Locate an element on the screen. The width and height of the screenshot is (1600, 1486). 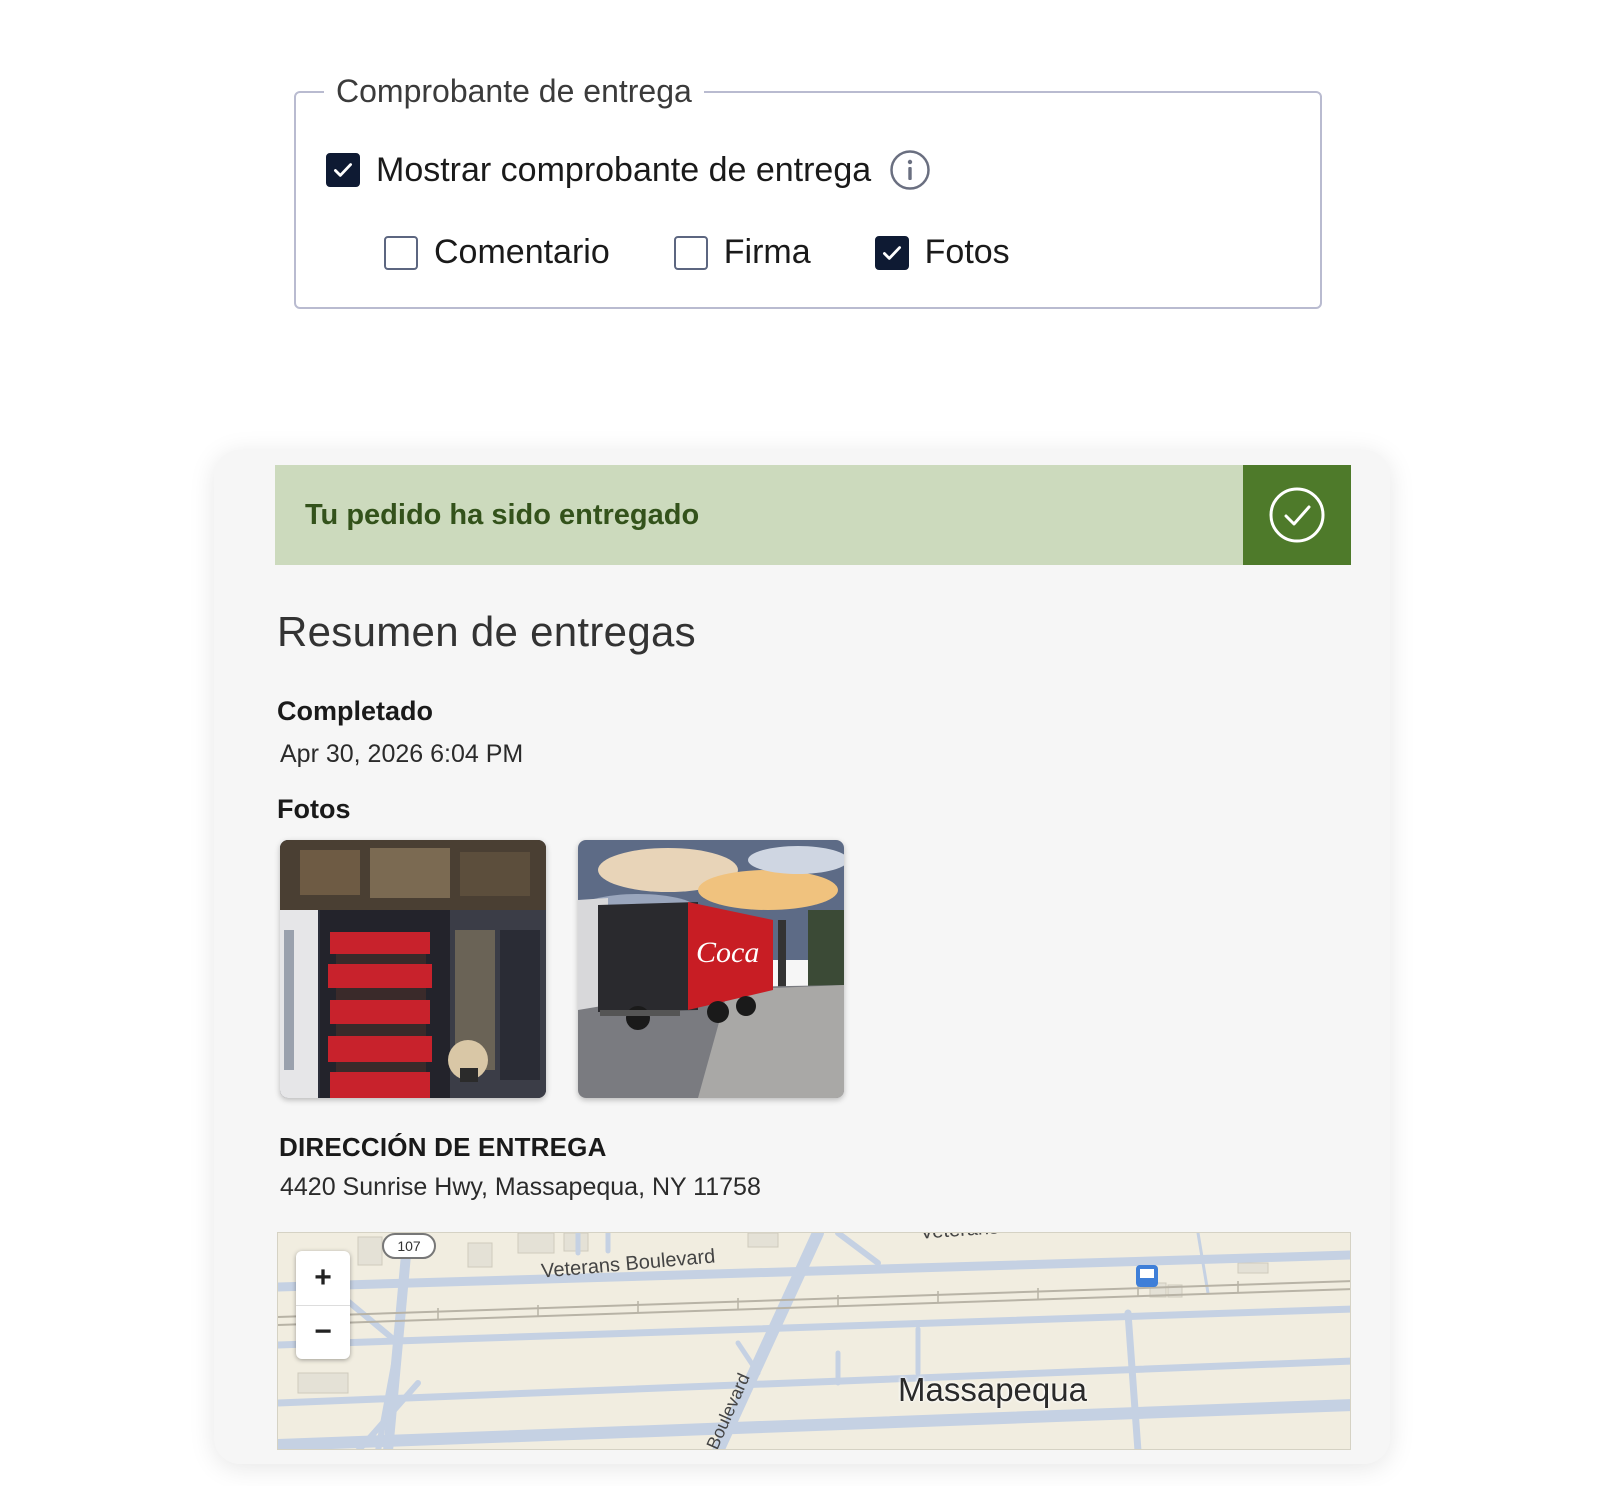
fotos-label: Fotos is located at coordinates (967, 252).